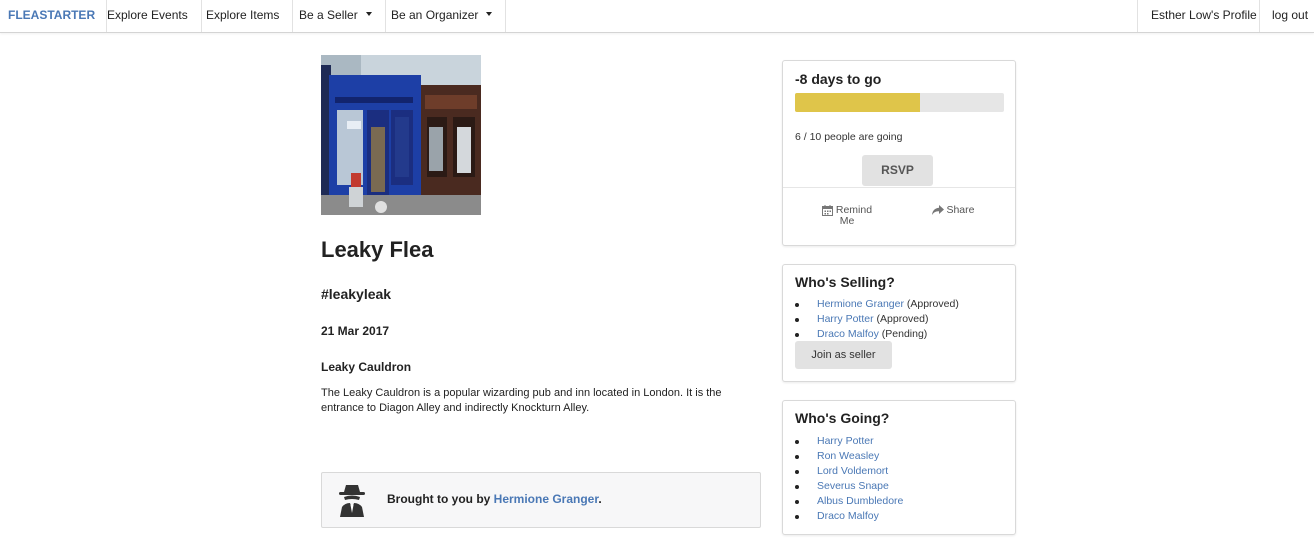 The image size is (1314, 548). I want to click on days-to-go: -8 days to go, so click(838, 79).